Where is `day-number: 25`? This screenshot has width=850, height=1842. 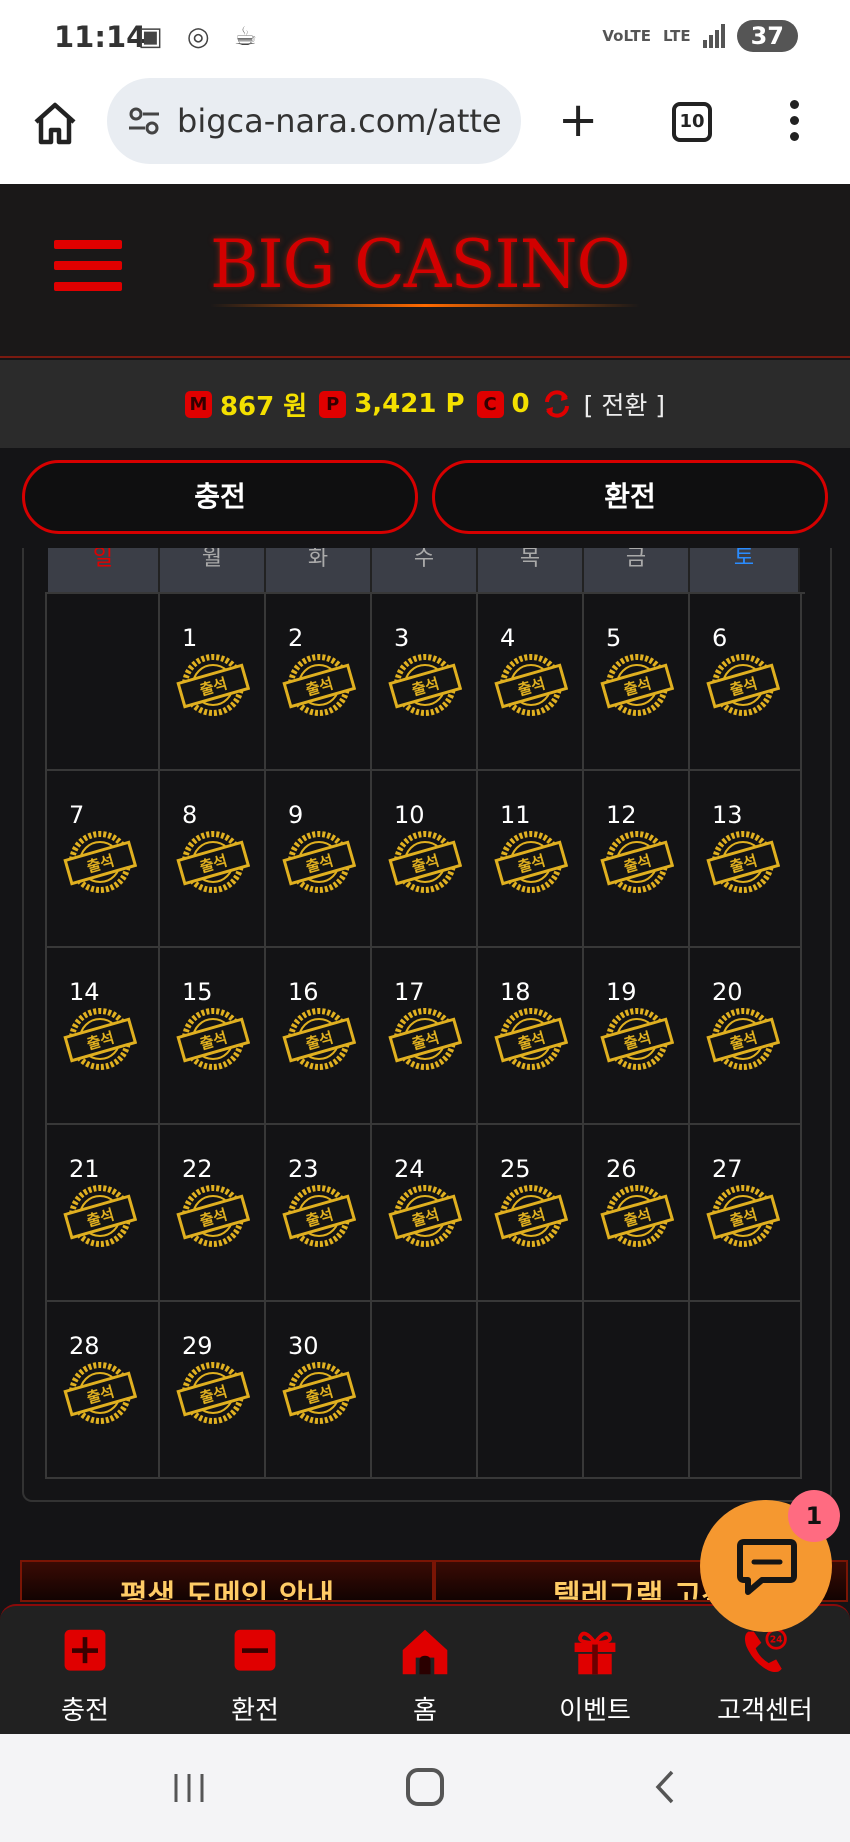
day-number: 25 is located at coordinates (515, 1169).